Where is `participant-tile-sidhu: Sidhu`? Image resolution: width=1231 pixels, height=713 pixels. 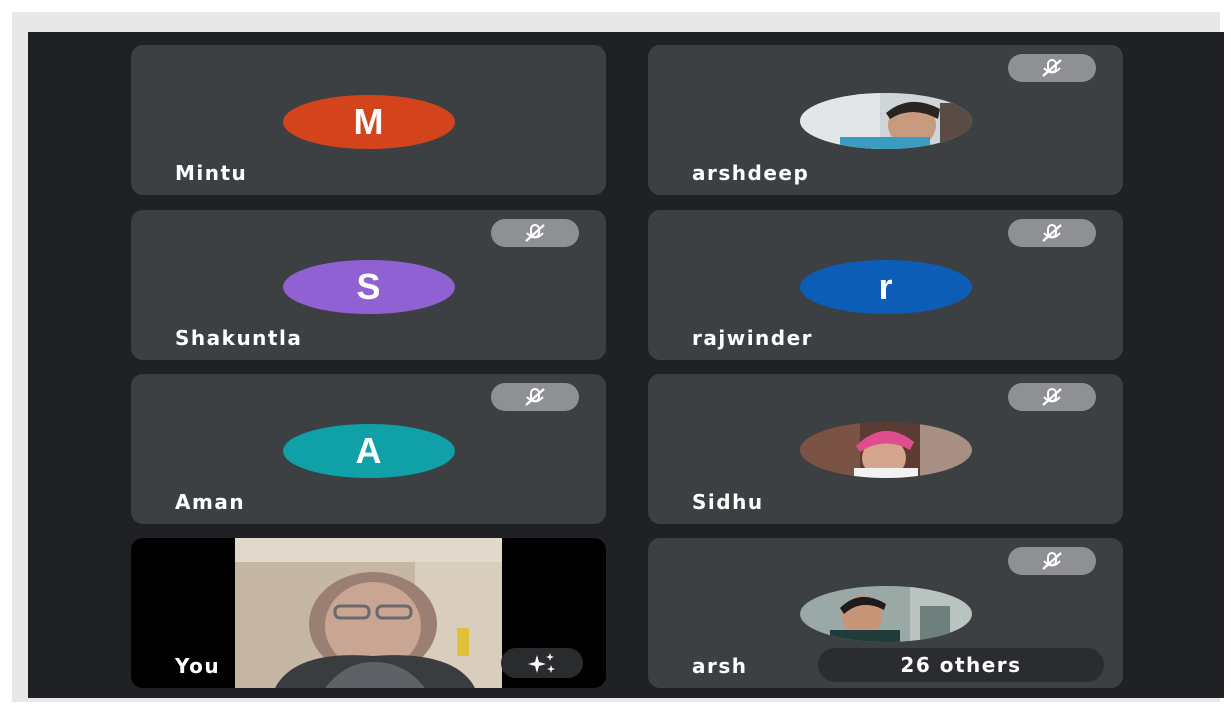 participant-tile-sidhu: Sidhu is located at coordinates (885, 449).